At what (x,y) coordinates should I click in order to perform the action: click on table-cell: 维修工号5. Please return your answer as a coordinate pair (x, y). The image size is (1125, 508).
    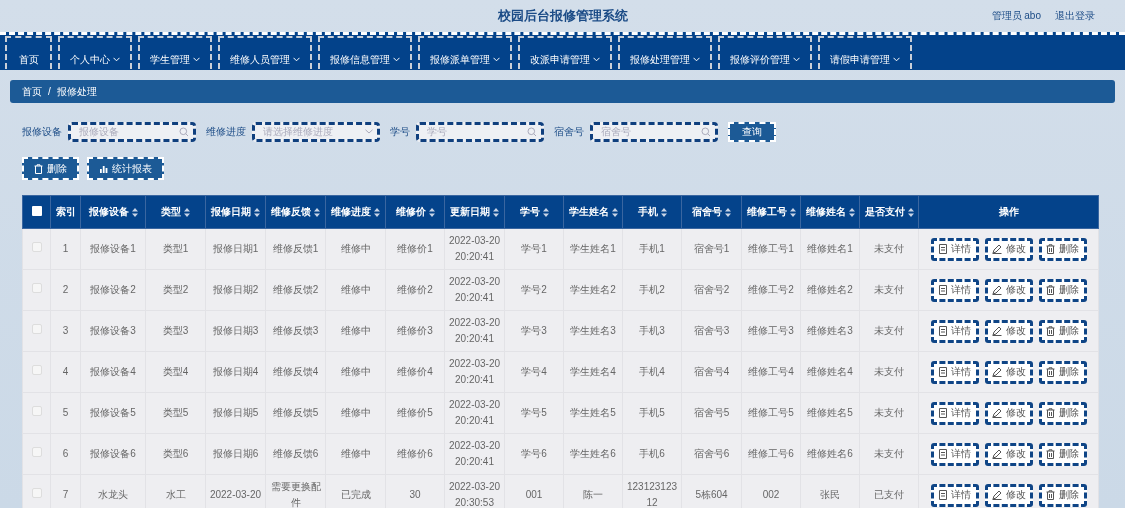
    Looking at the image, I should click on (771, 413).